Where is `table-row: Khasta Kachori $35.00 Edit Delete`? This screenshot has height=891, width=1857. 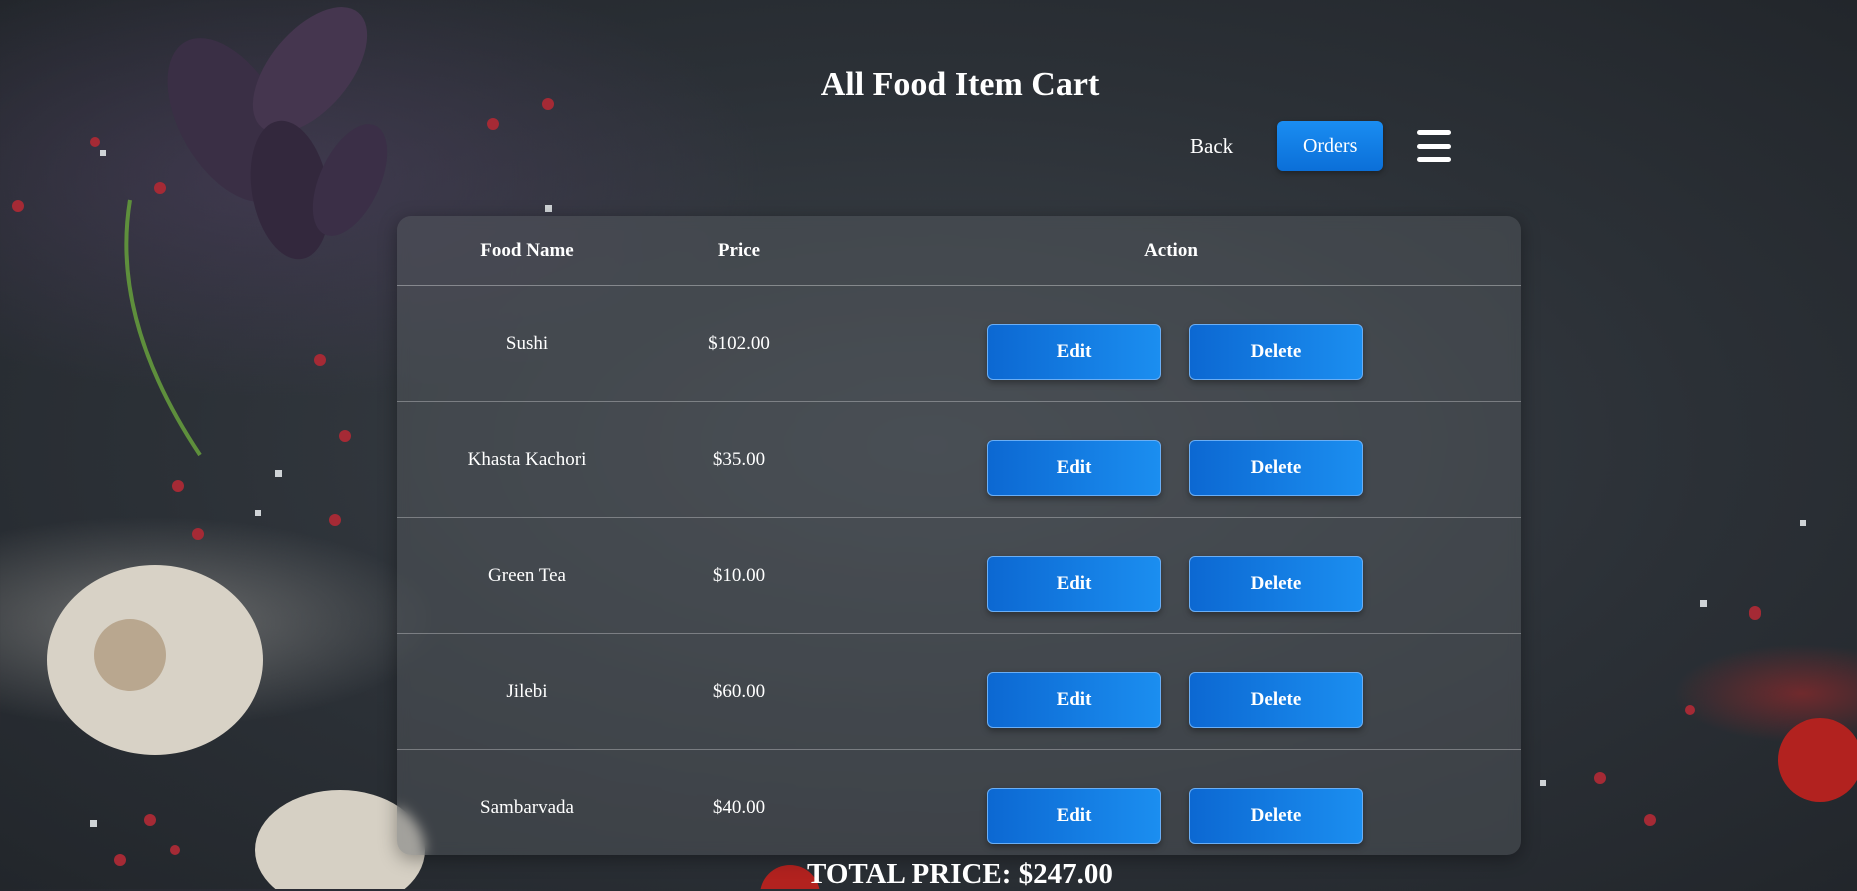
table-row: Khasta Kachori $35.00 Edit Delete is located at coordinates (959, 459).